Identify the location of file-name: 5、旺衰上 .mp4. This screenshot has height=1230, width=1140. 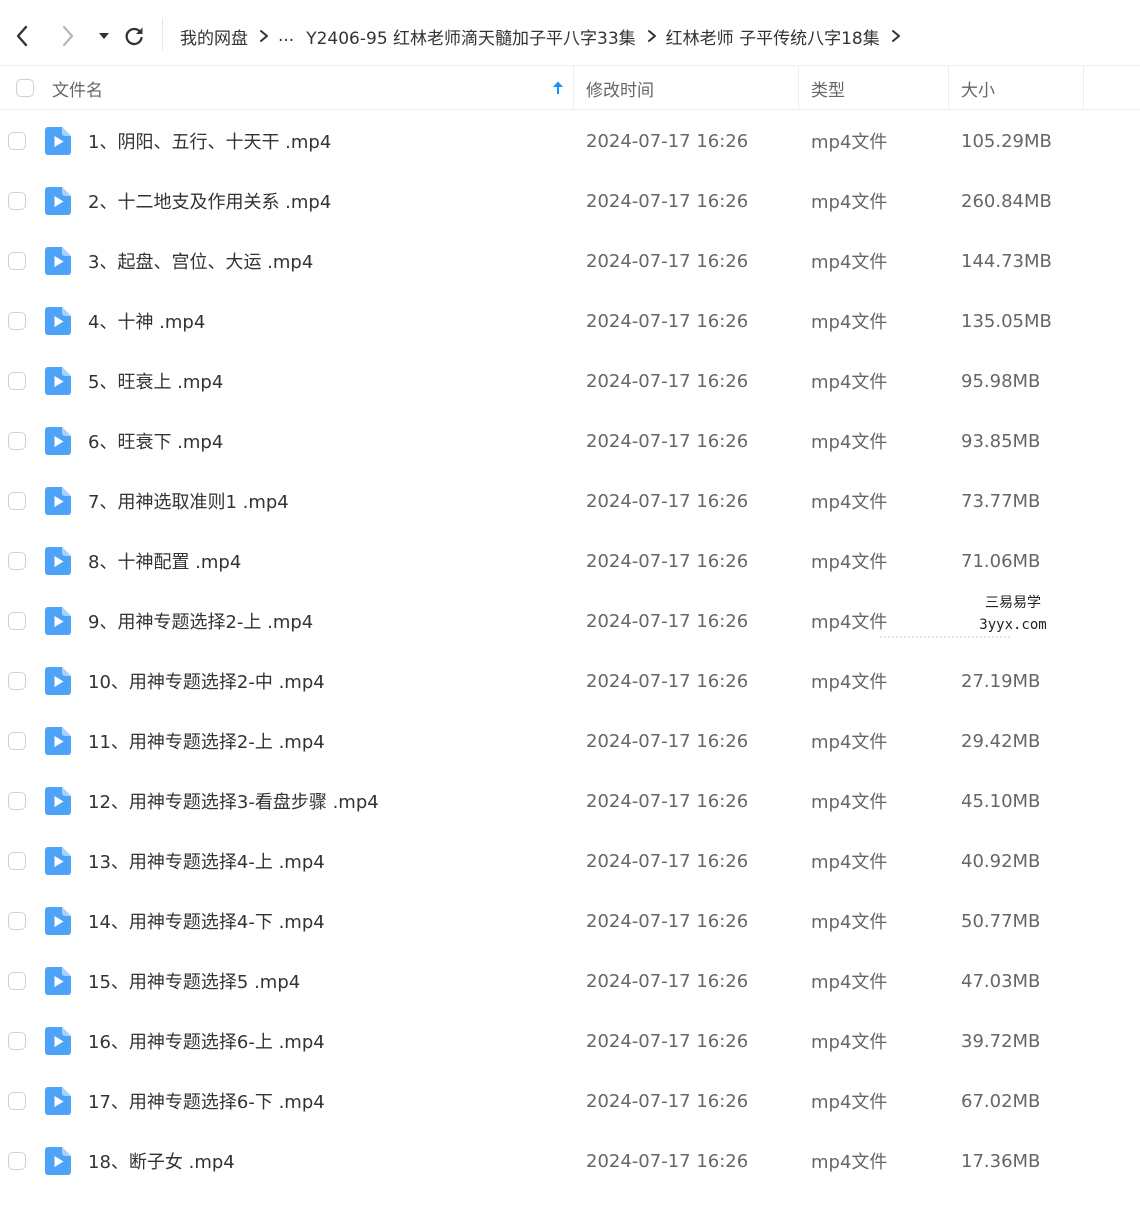
(155, 381).